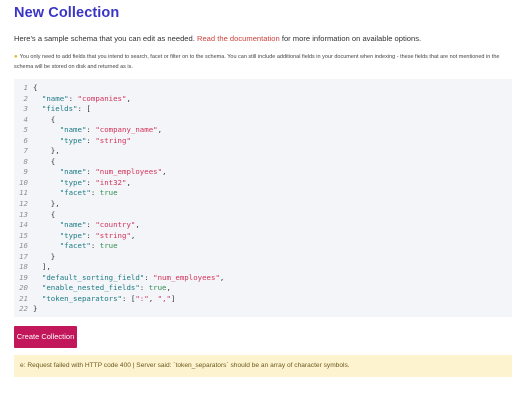  What do you see at coordinates (23, 235) in the screenshot?
I see `line-number: 15` at bounding box center [23, 235].